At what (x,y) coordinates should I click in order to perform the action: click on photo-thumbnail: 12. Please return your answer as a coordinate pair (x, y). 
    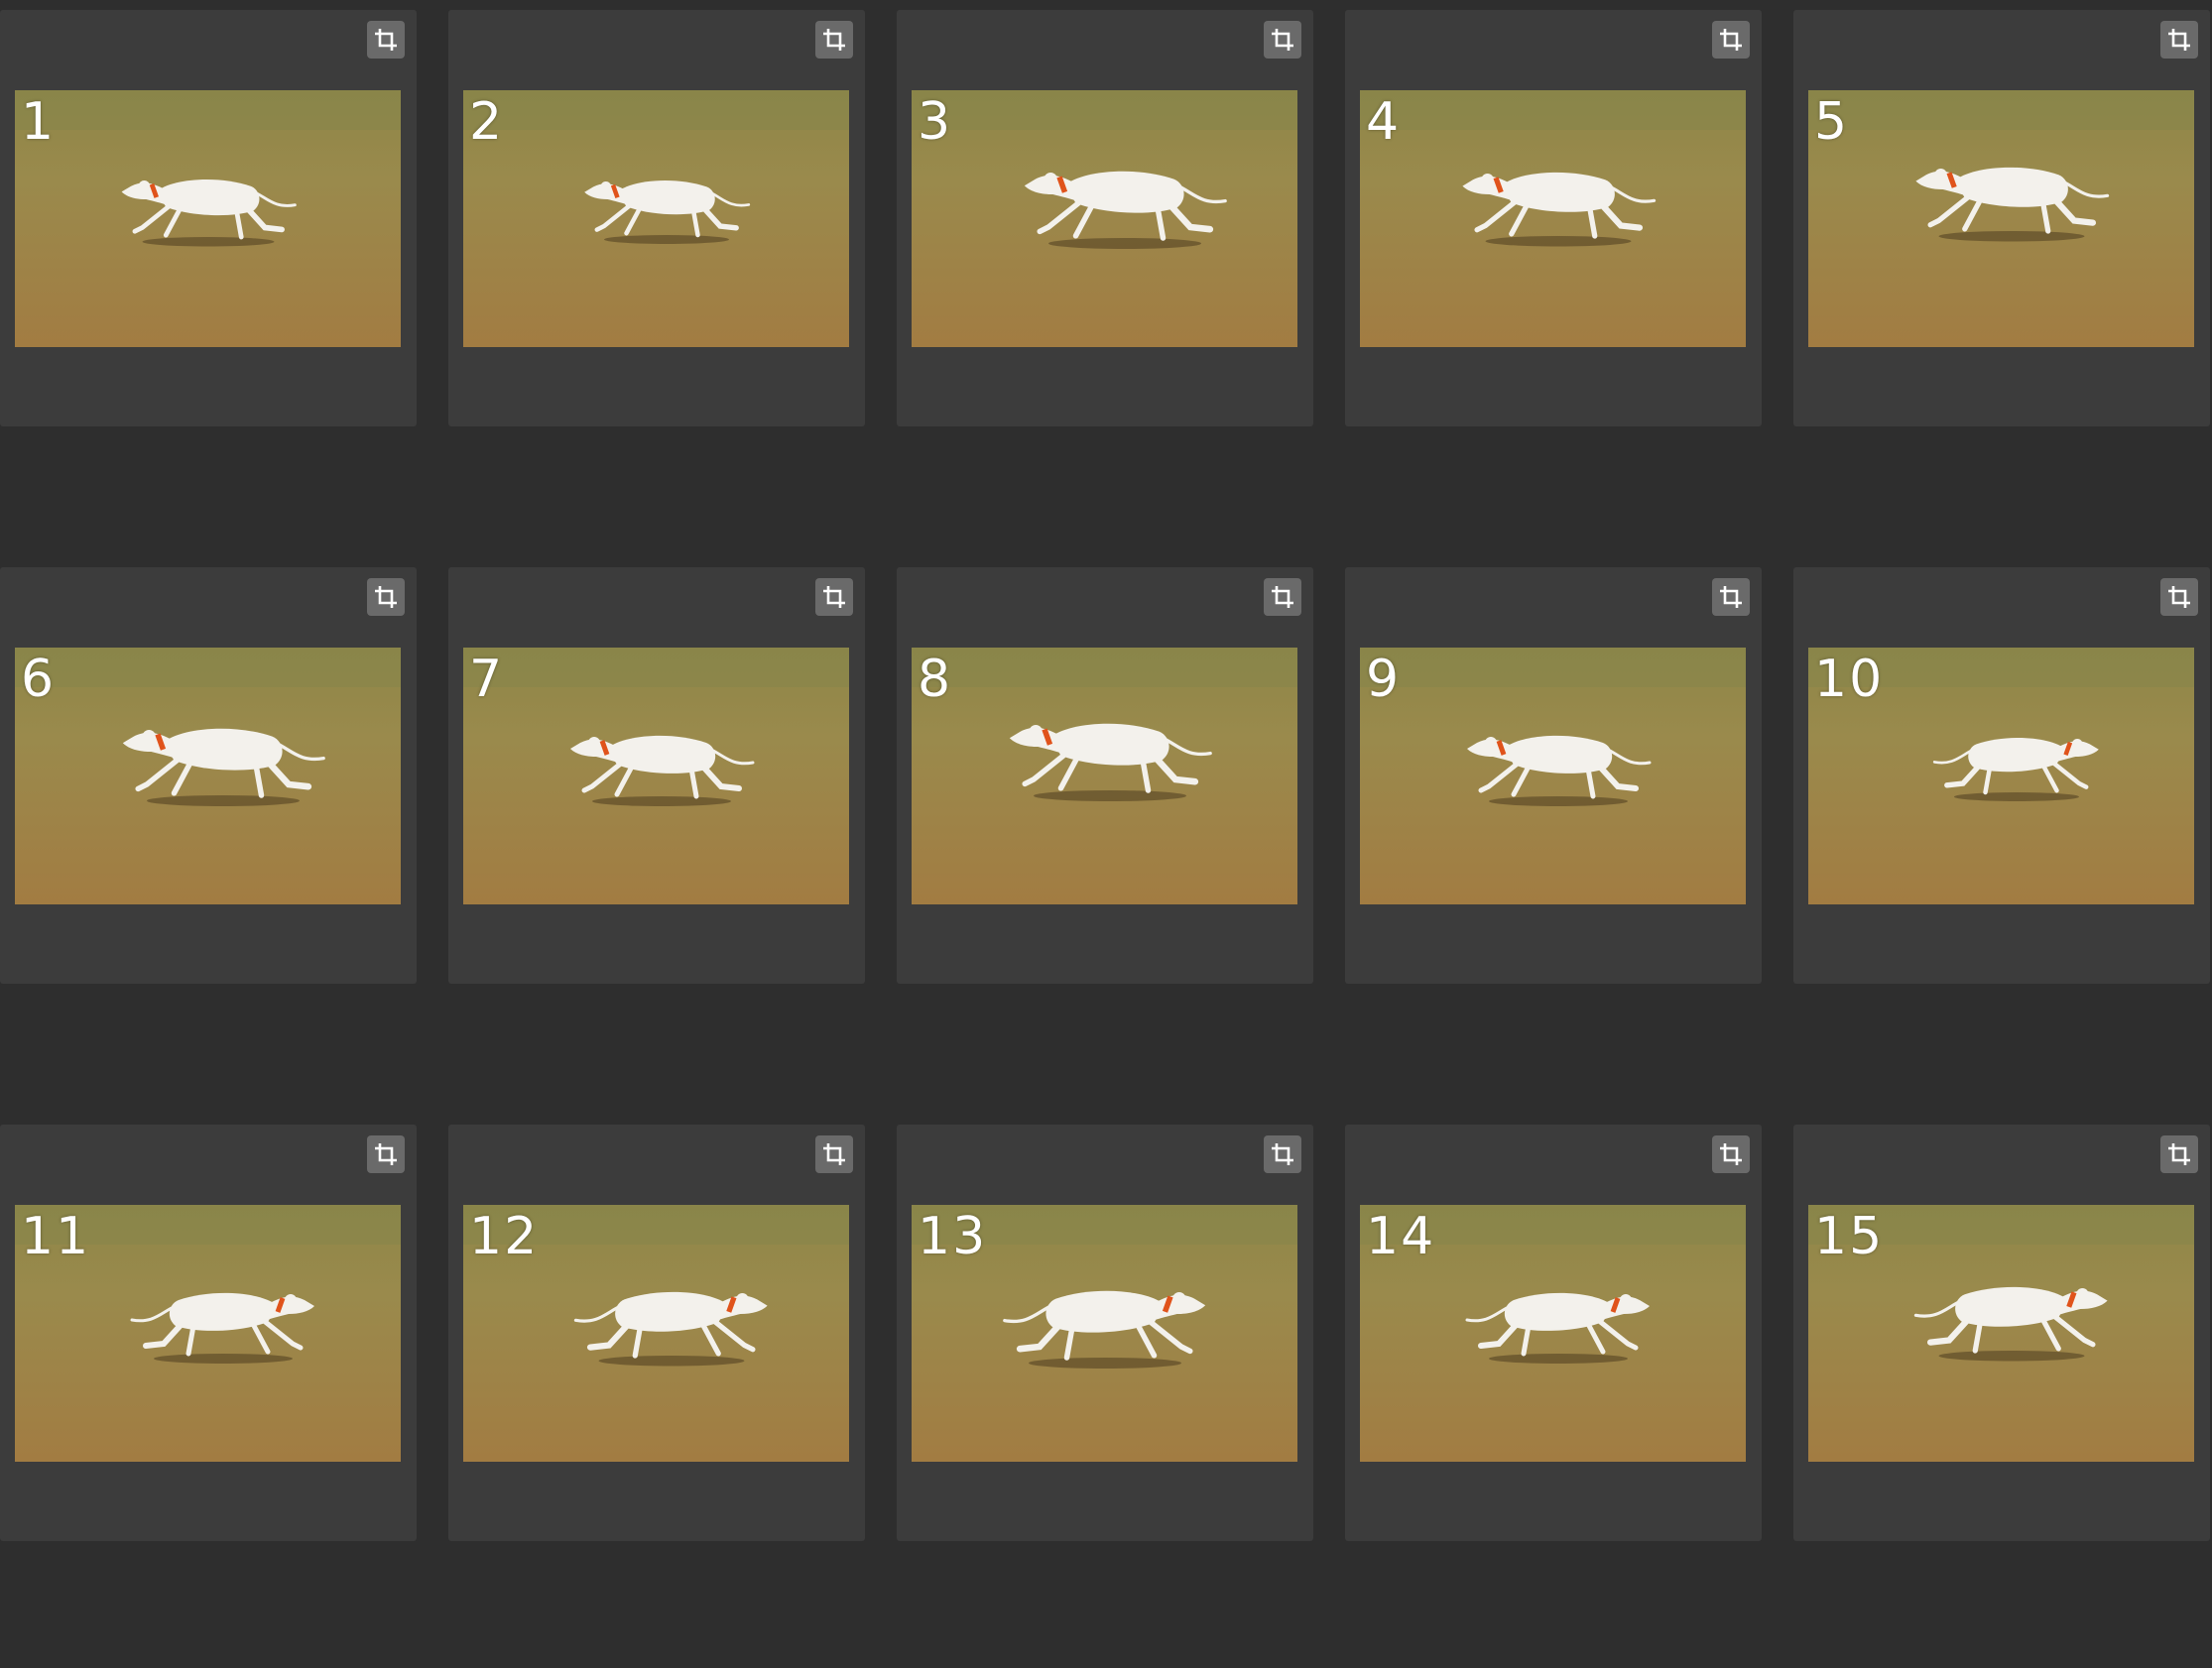
    Looking at the image, I should click on (656, 1333).